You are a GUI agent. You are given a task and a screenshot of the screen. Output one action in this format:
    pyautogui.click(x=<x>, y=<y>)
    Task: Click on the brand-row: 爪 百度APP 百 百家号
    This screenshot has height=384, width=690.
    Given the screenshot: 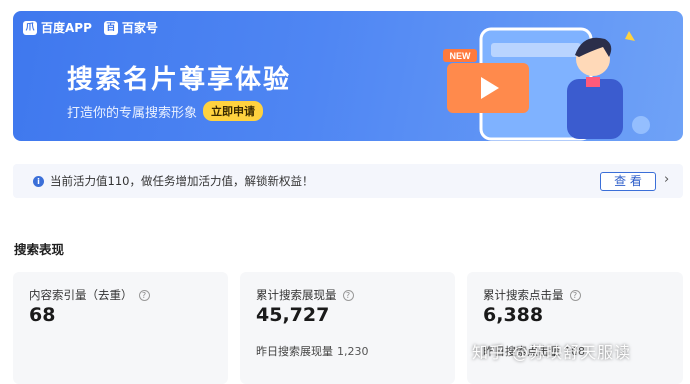 What is the action you would take?
    pyautogui.click(x=90, y=27)
    